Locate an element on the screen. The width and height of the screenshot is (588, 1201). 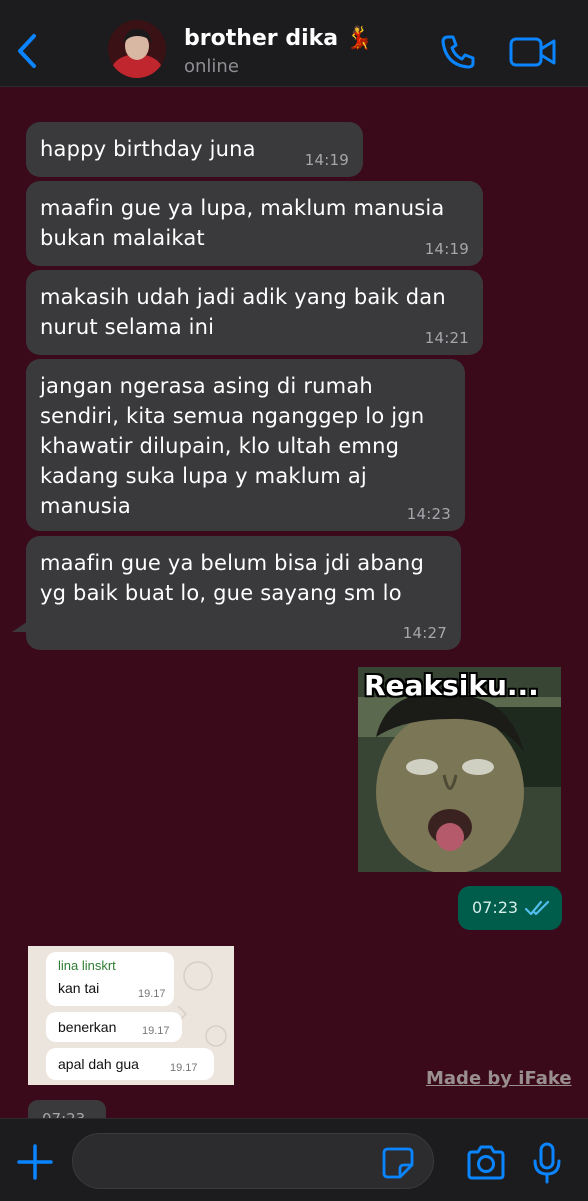
image-bubble: lina linskrt kan tai 19.17 is located at coordinates (110, 979).